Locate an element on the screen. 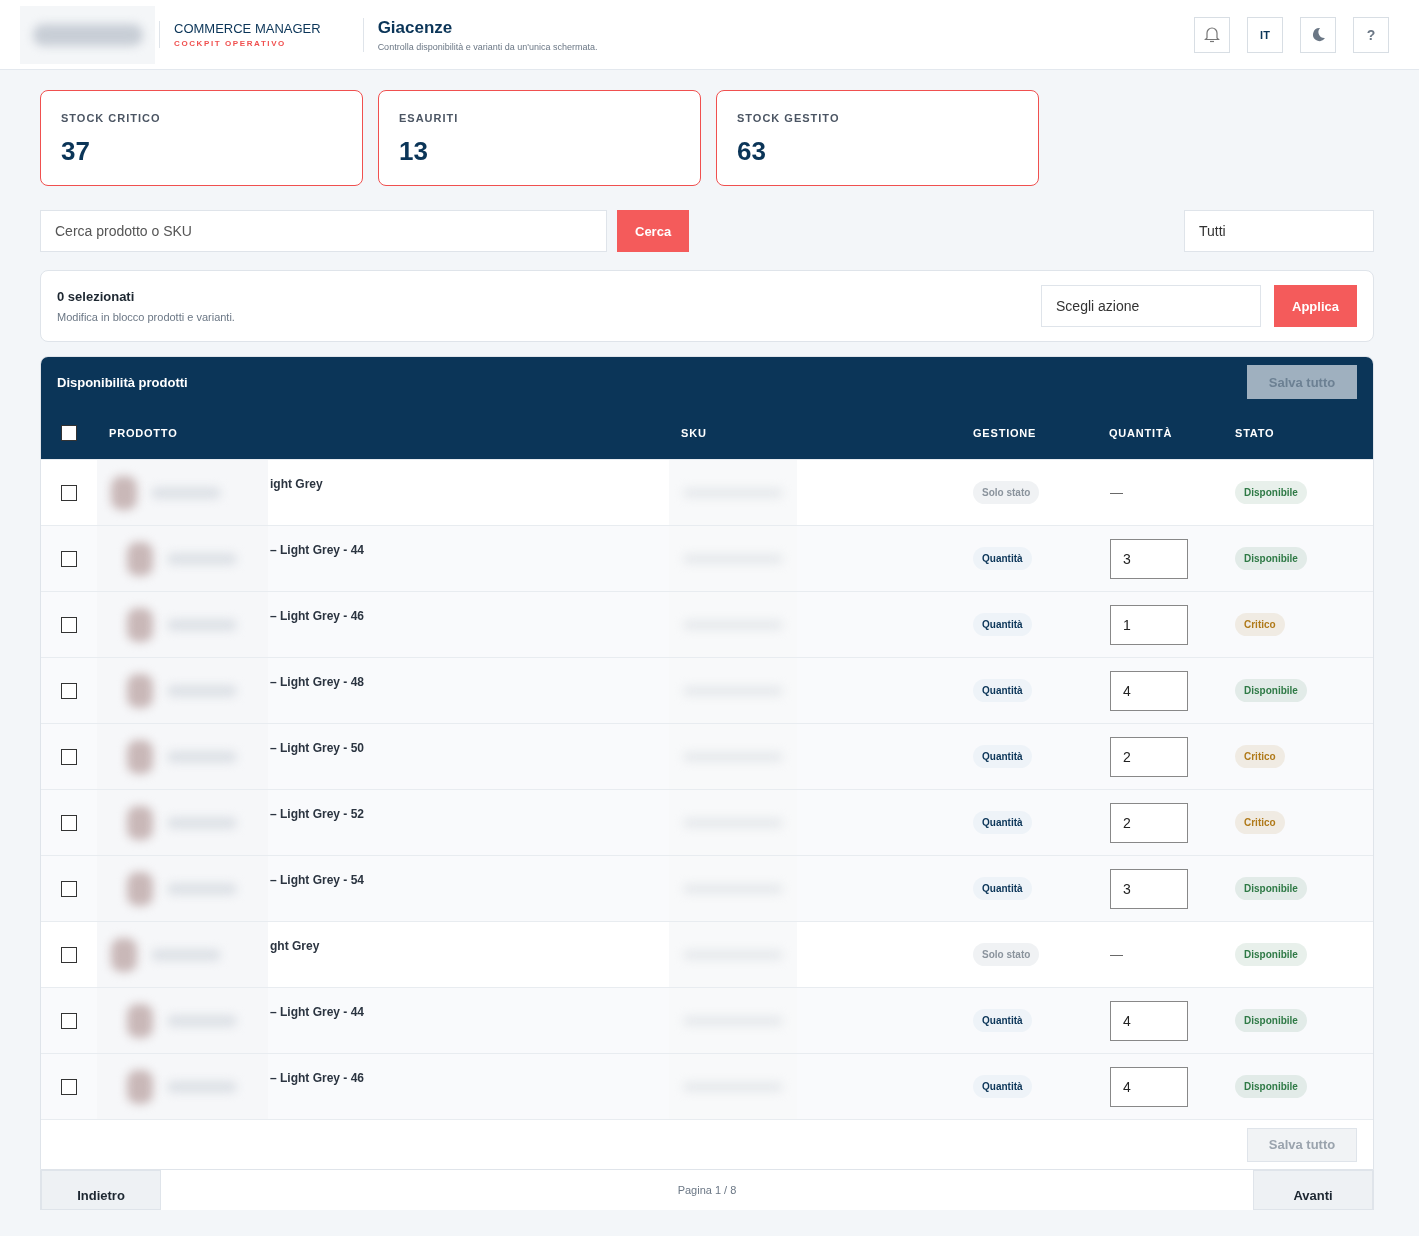 This screenshot has width=1419, height=1236. bulk-hint: Modifica in blocco prodotti e varianti. is located at coordinates (146, 317).